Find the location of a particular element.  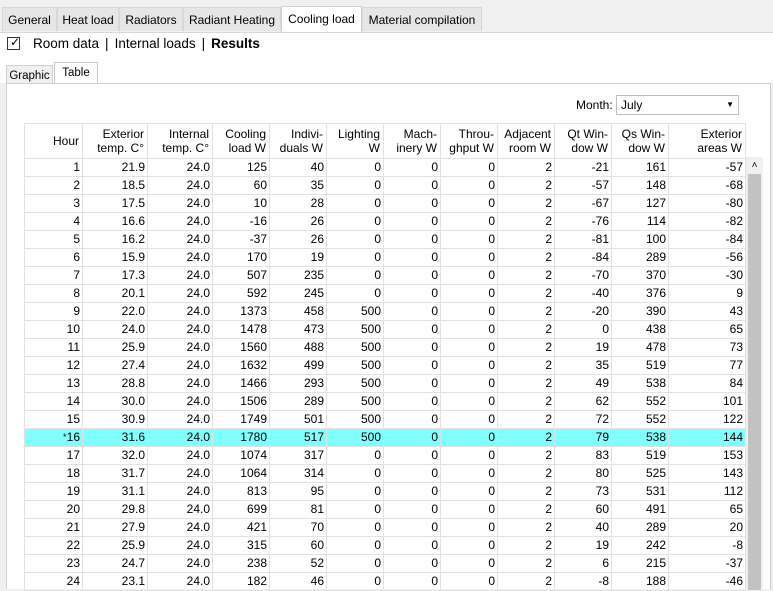

cell-value: 552 is located at coordinates (655, 401).